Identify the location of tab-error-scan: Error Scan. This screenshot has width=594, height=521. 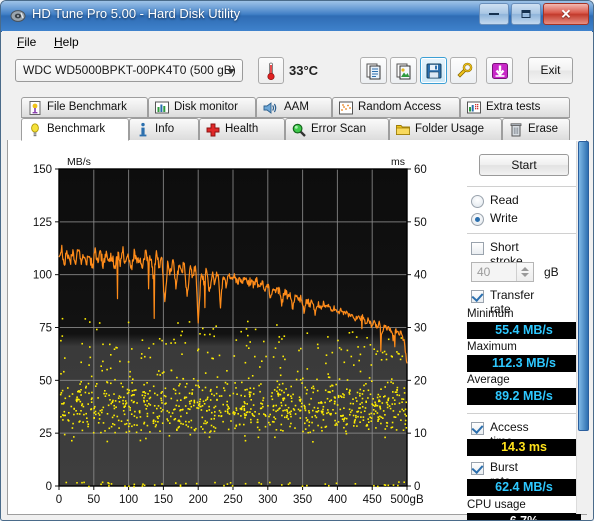
(337, 129).